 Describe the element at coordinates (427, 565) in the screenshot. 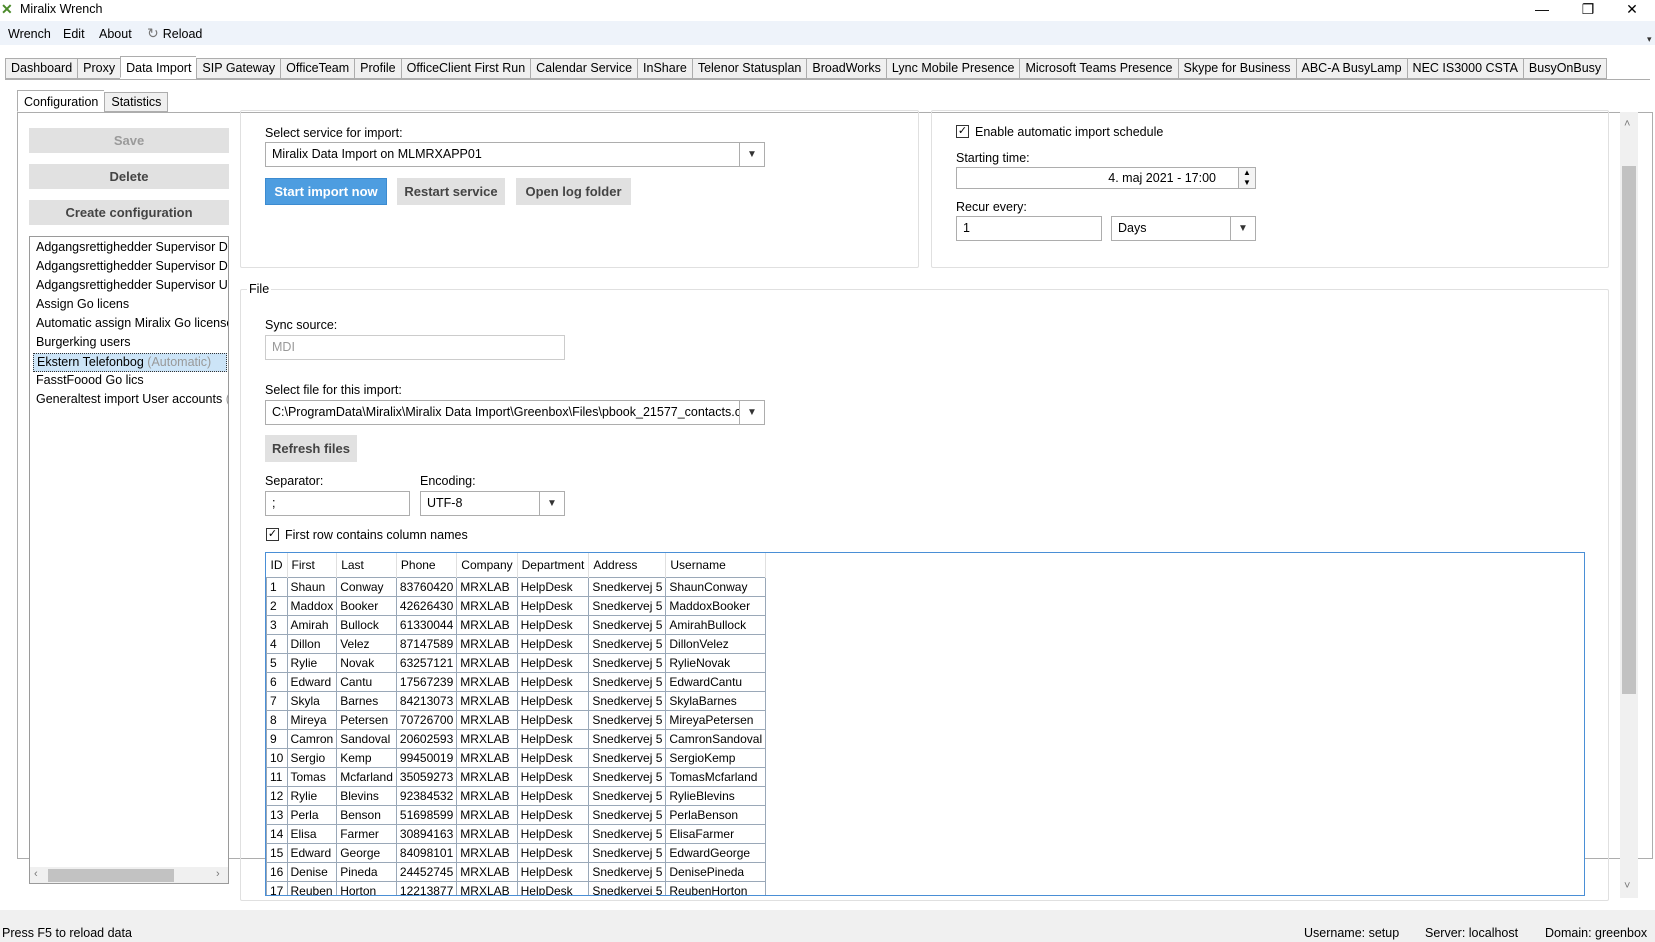

I see `column-header: Phone` at that location.